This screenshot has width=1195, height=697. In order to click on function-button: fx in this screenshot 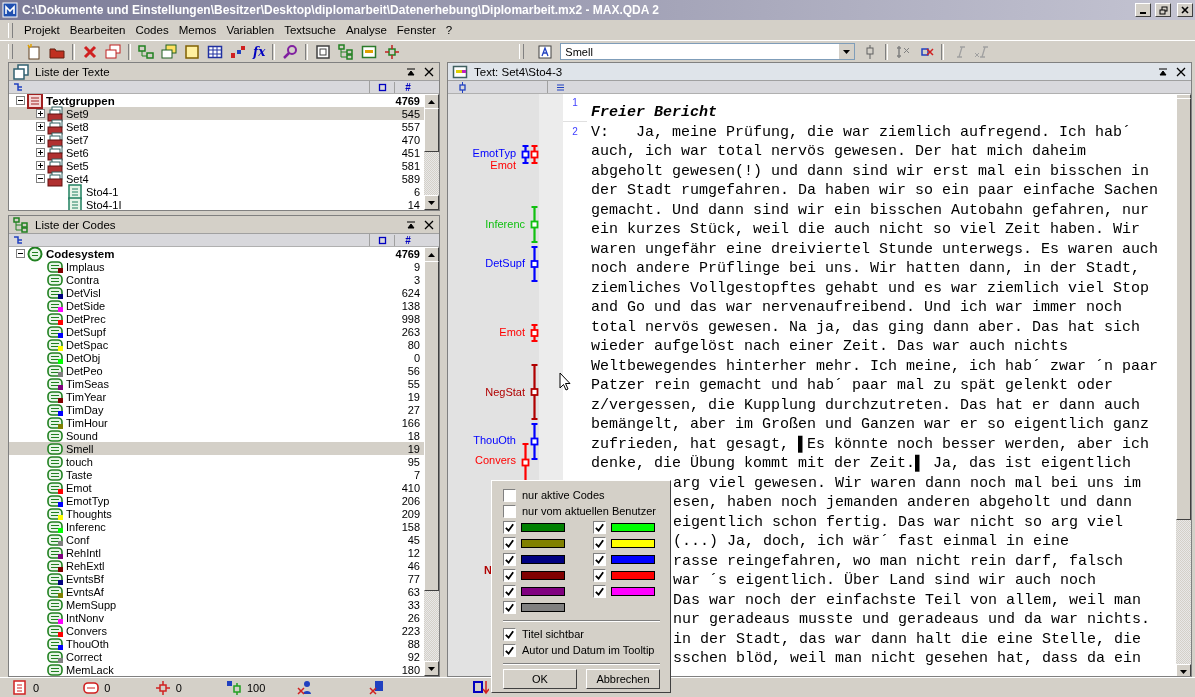, I will do `click(259, 51)`.